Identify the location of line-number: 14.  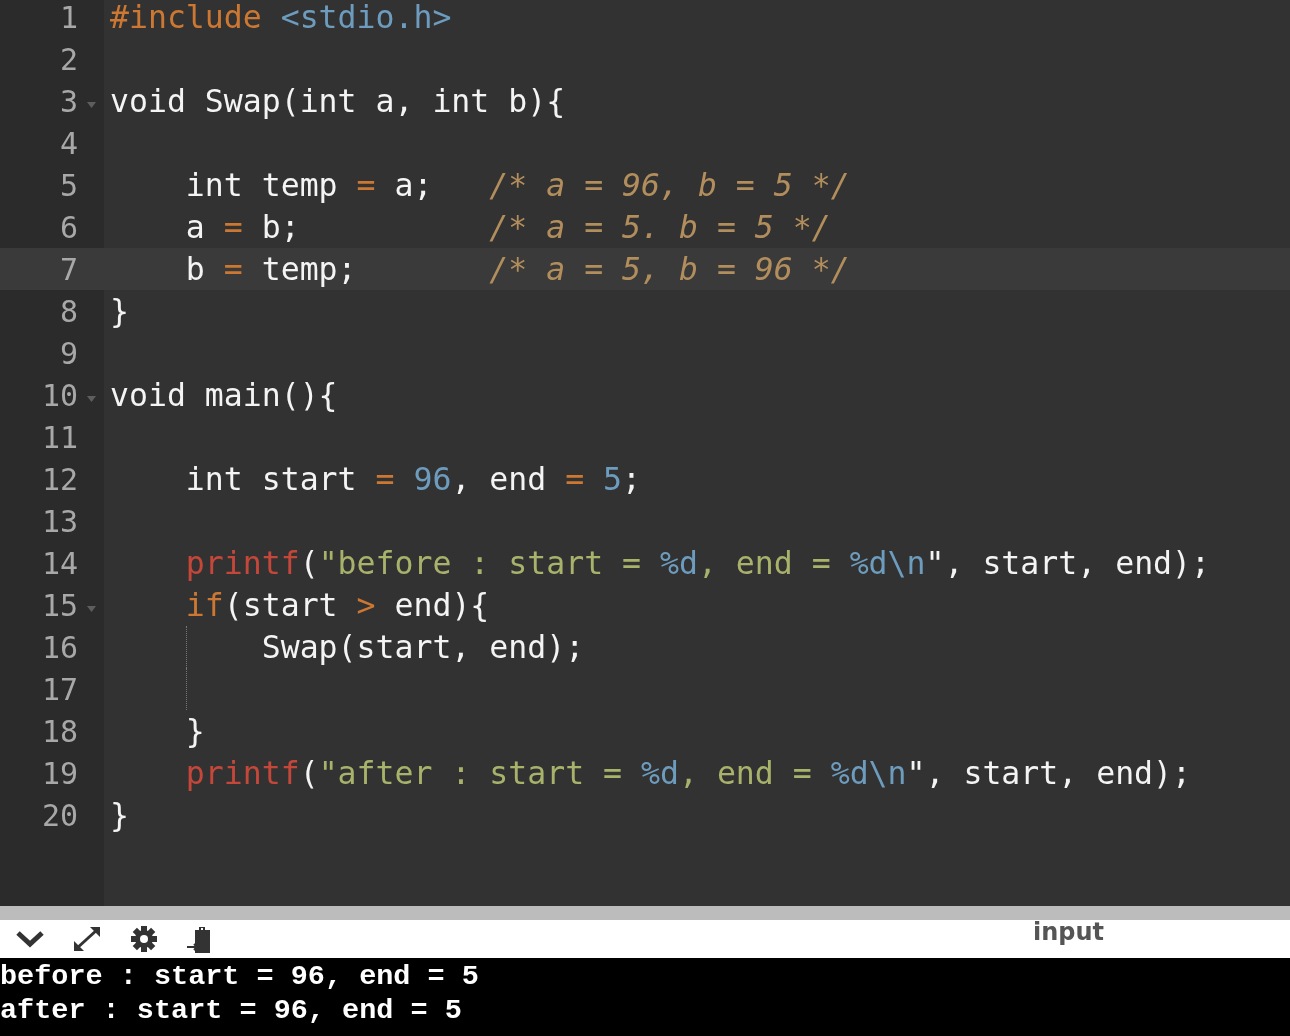
(59, 563).